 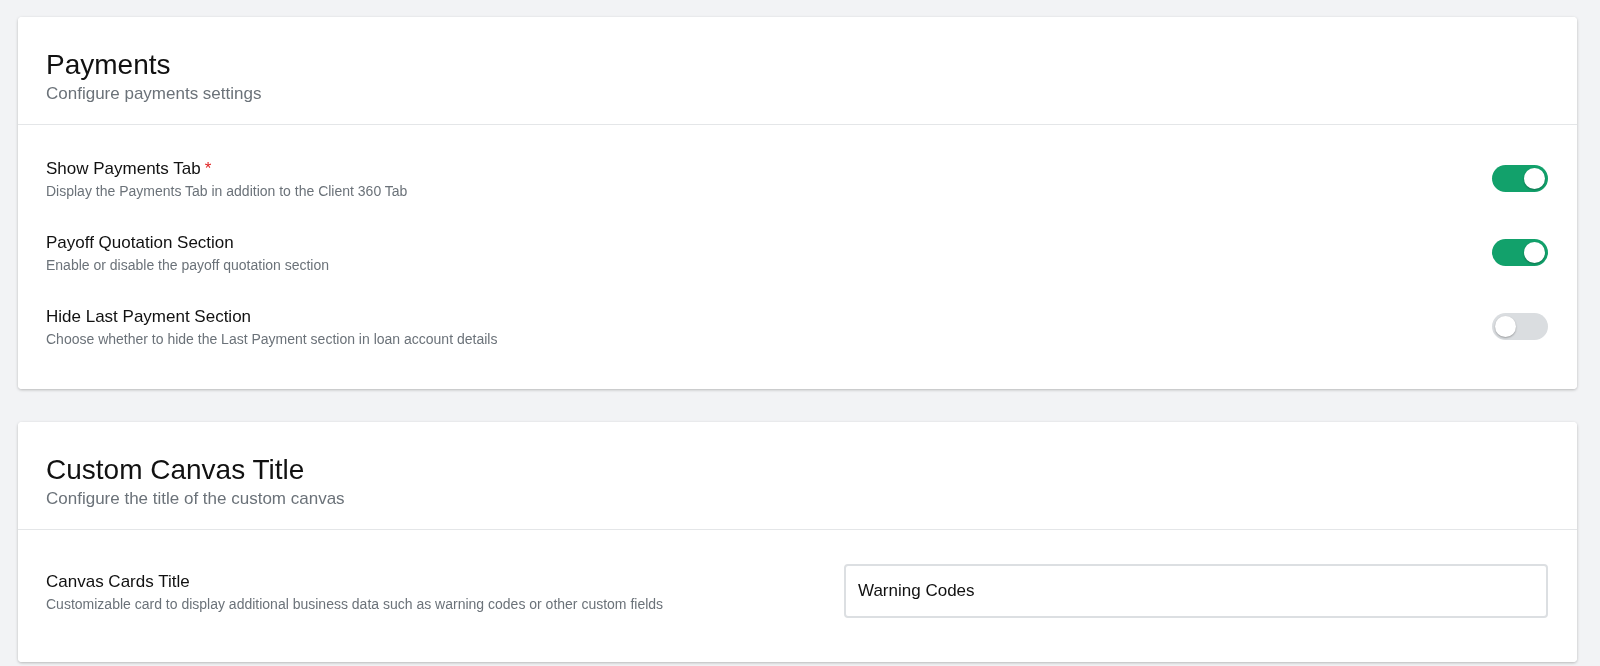 What do you see at coordinates (140, 242) in the screenshot?
I see `setting-label: Payoff Quotation Section` at bounding box center [140, 242].